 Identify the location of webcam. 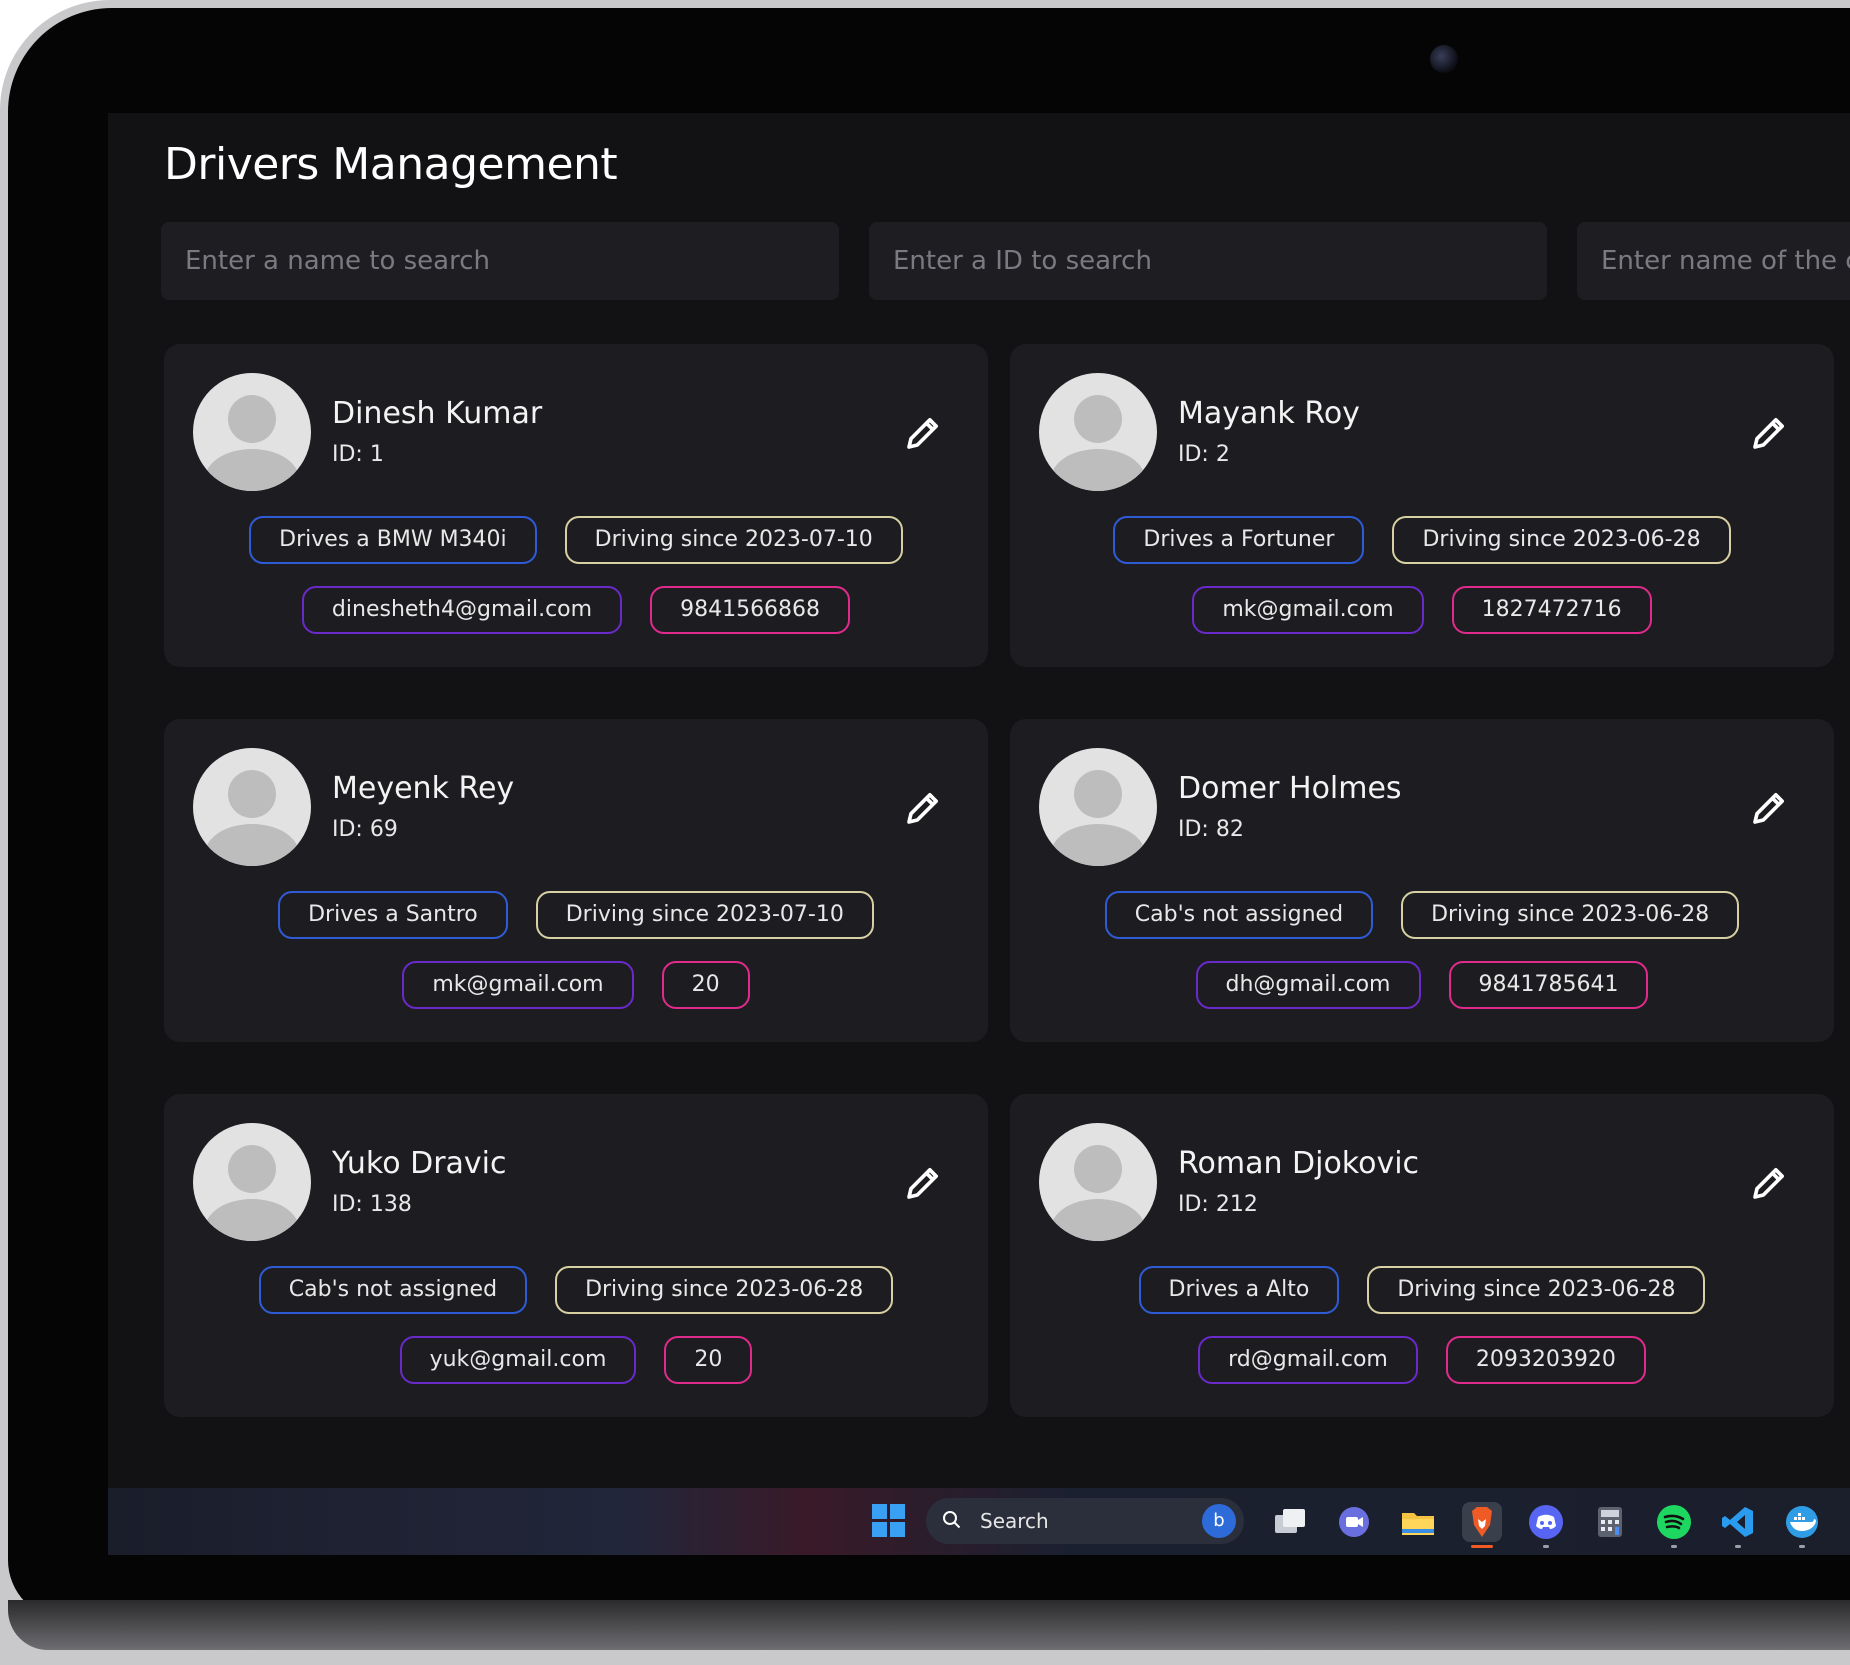
(1444, 59).